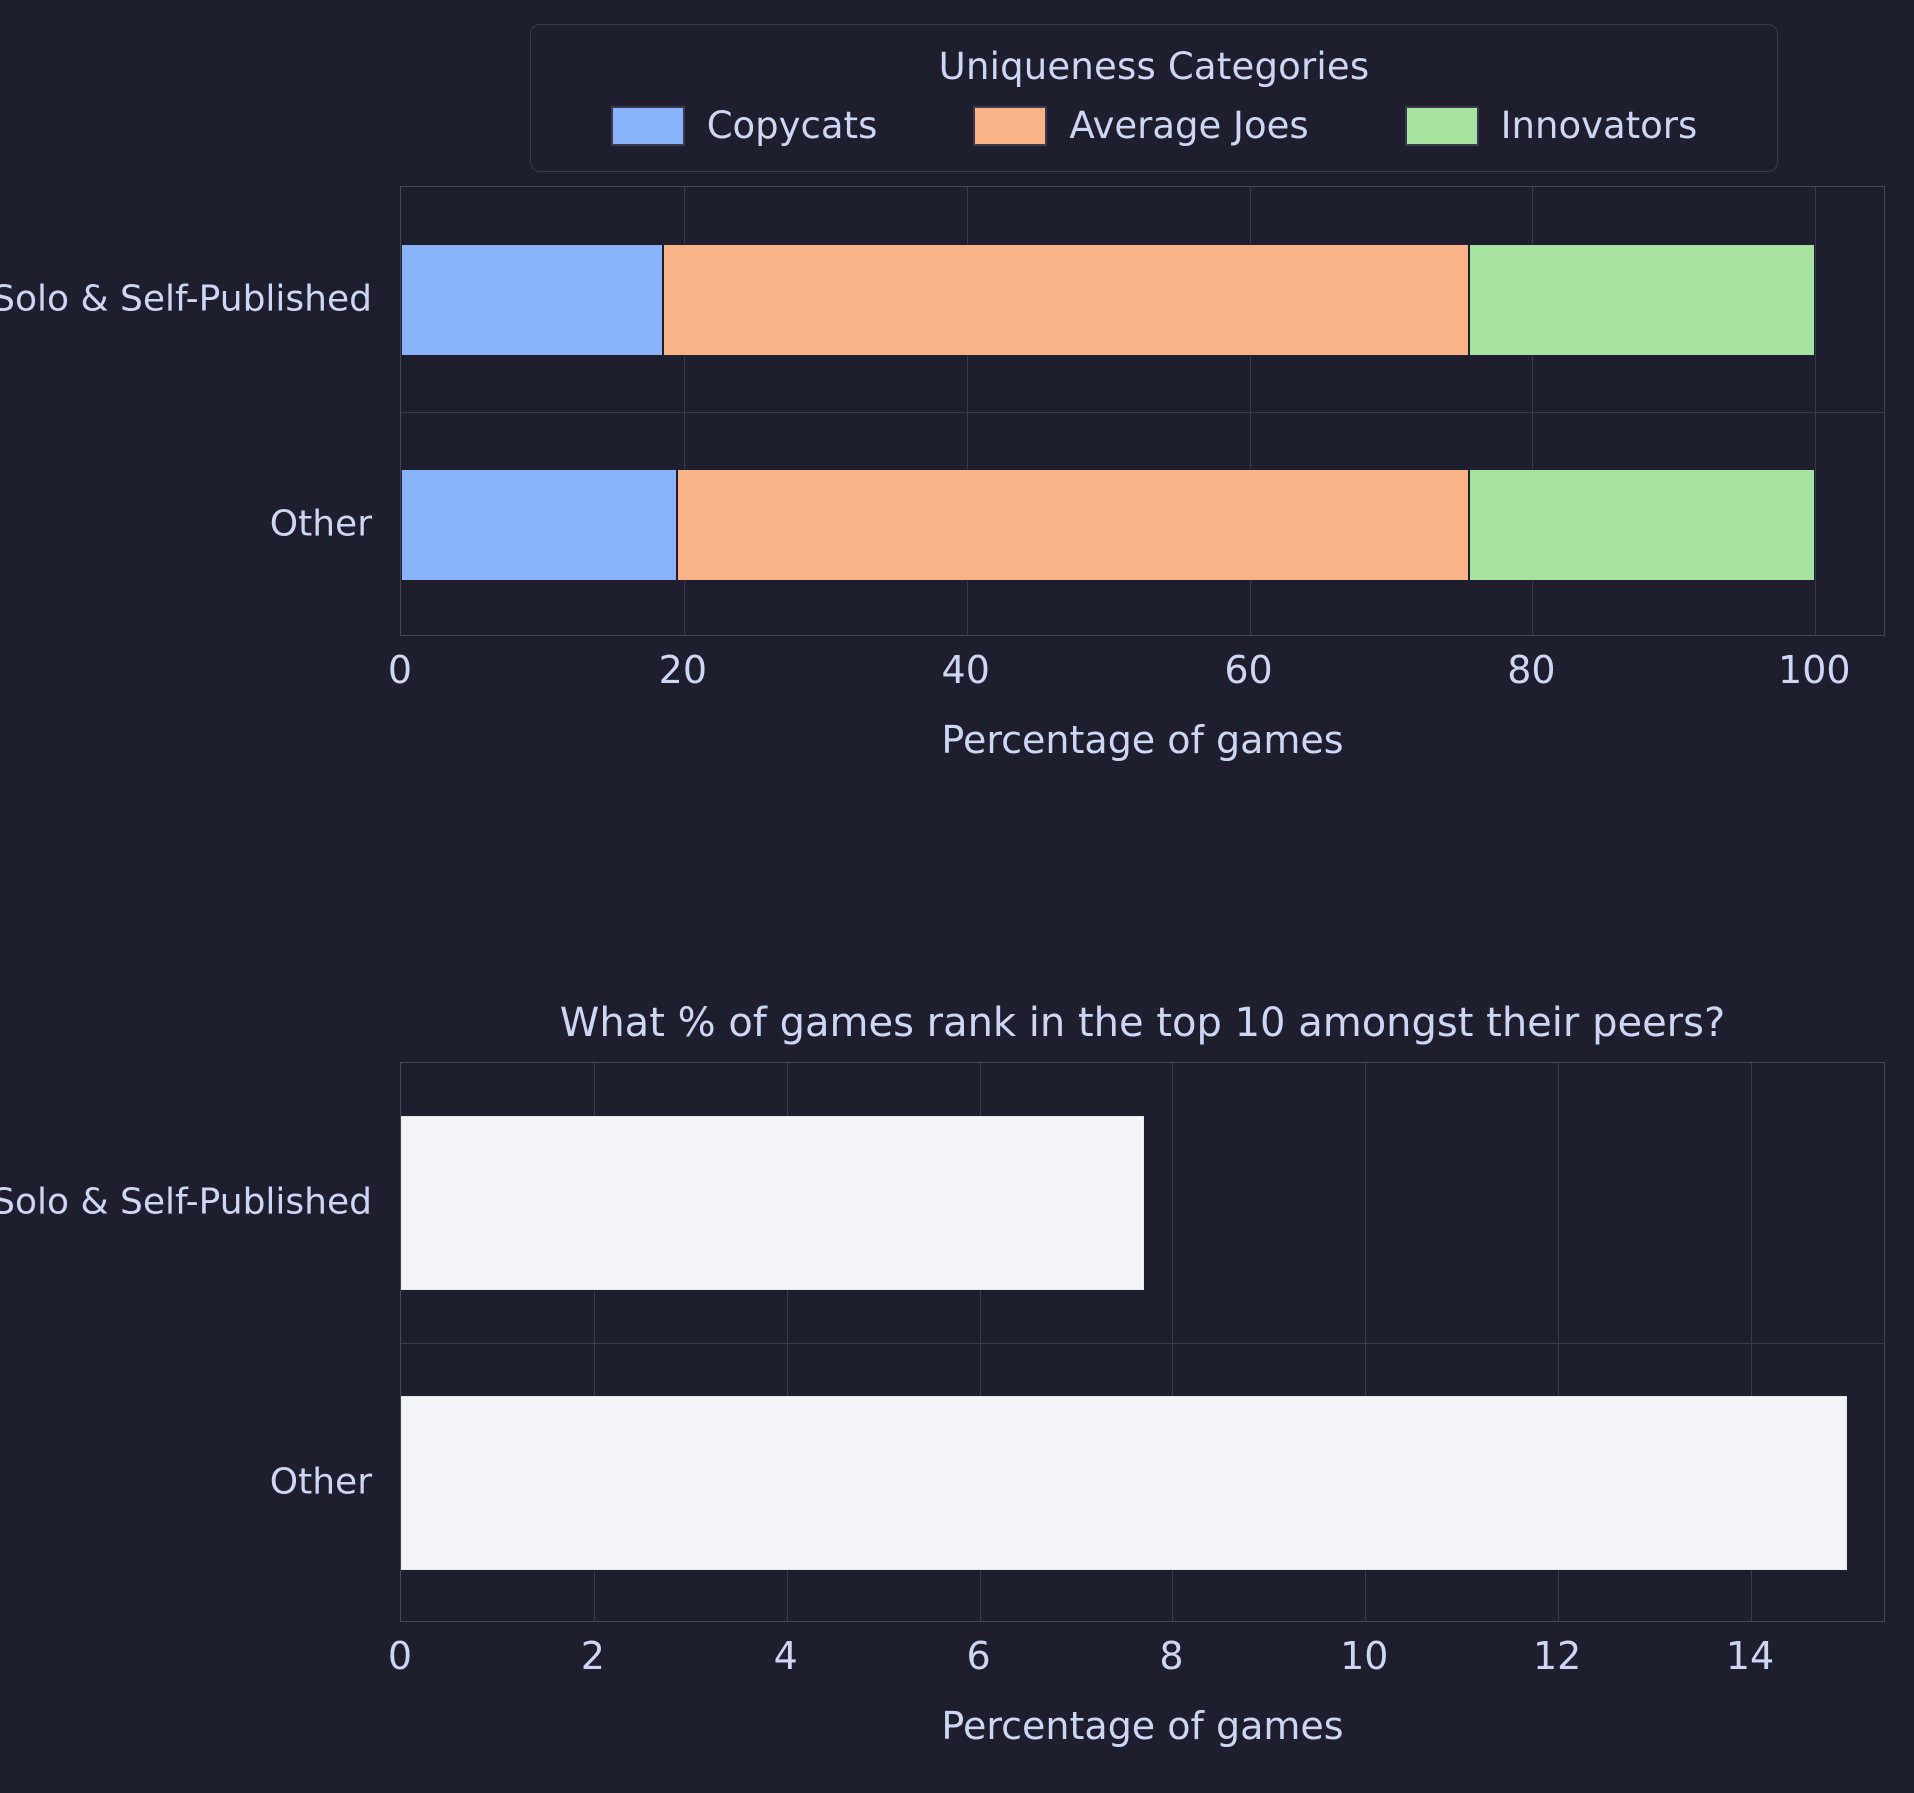 This screenshot has height=1793, width=1914. What do you see at coordinates (1154, 66) in the screenshot?
I see `legend-title: Uniqueness Categories` at bounding box center [1154, 66].